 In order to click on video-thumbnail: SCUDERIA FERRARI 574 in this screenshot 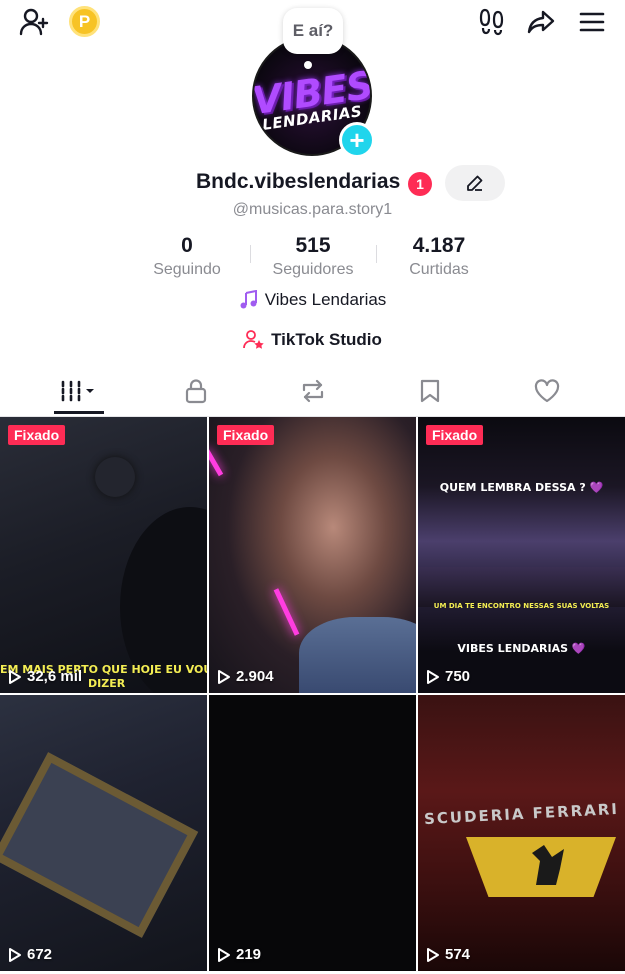, I will do `click(521, 833)`.